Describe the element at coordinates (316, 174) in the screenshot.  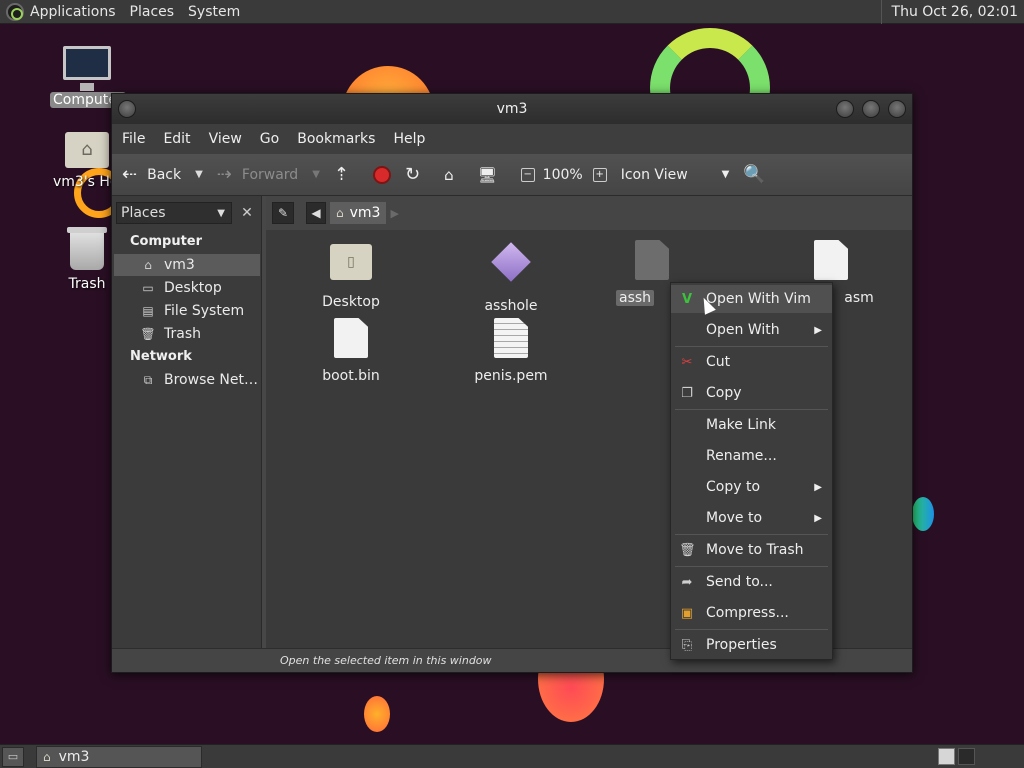
I see `forward-history-dropdown: ▼` at that location.